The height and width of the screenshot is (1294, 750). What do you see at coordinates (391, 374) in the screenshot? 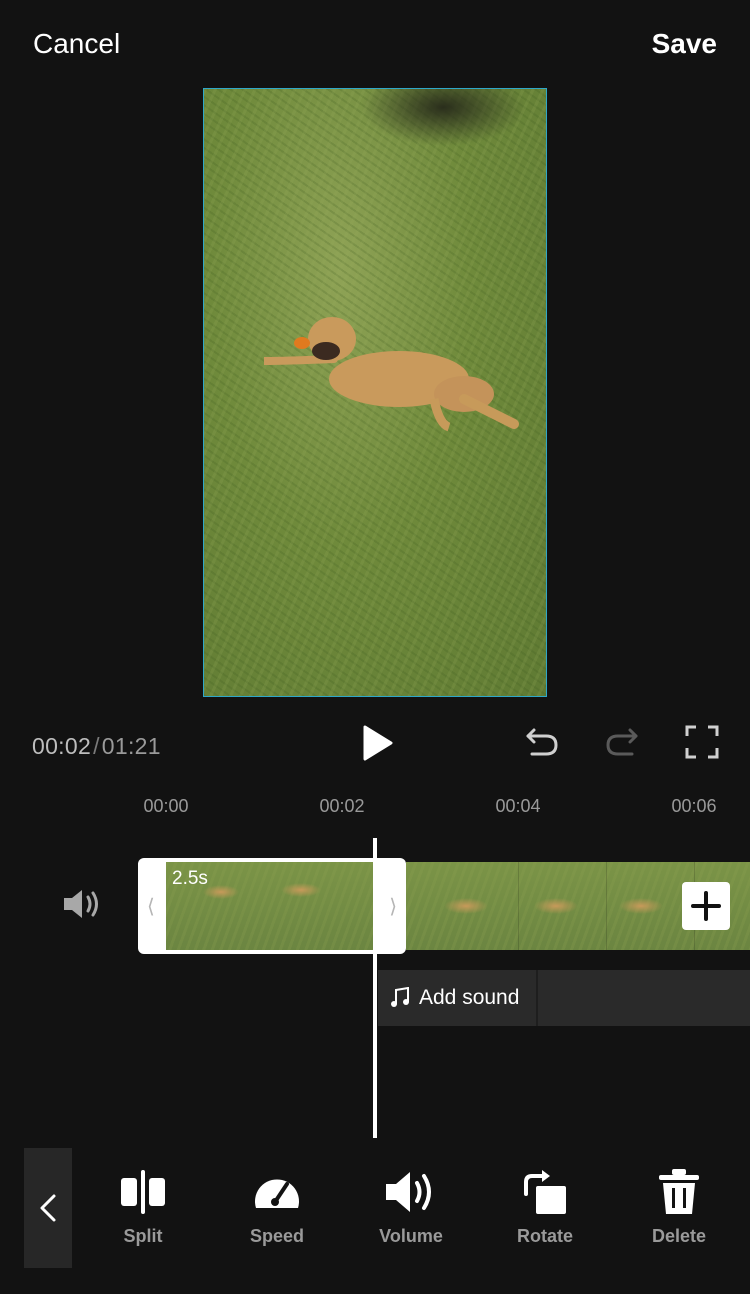
I see `dog-image` at bounding box center [391, 374].